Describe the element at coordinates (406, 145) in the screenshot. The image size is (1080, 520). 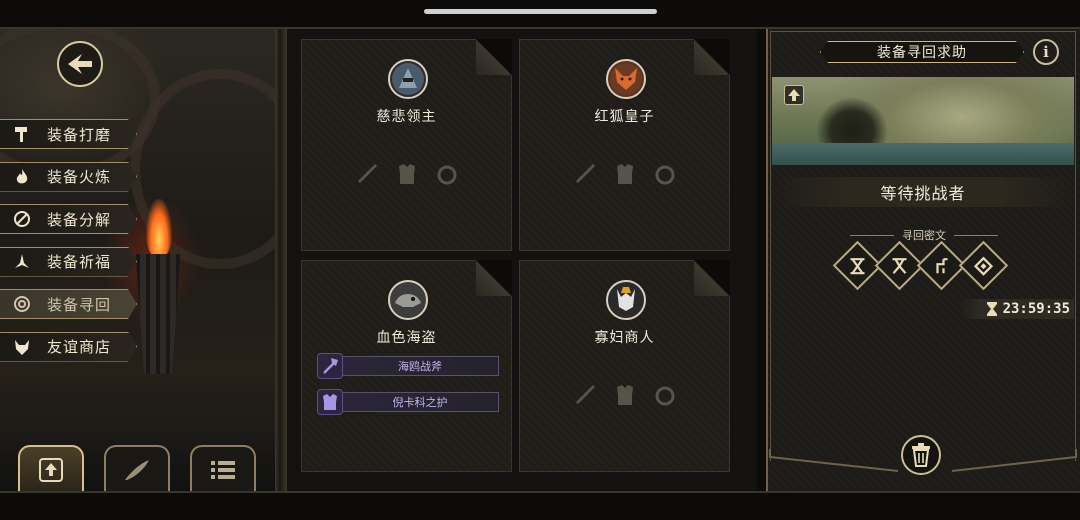
I see `boss-card: 慈悲领主` at that location.